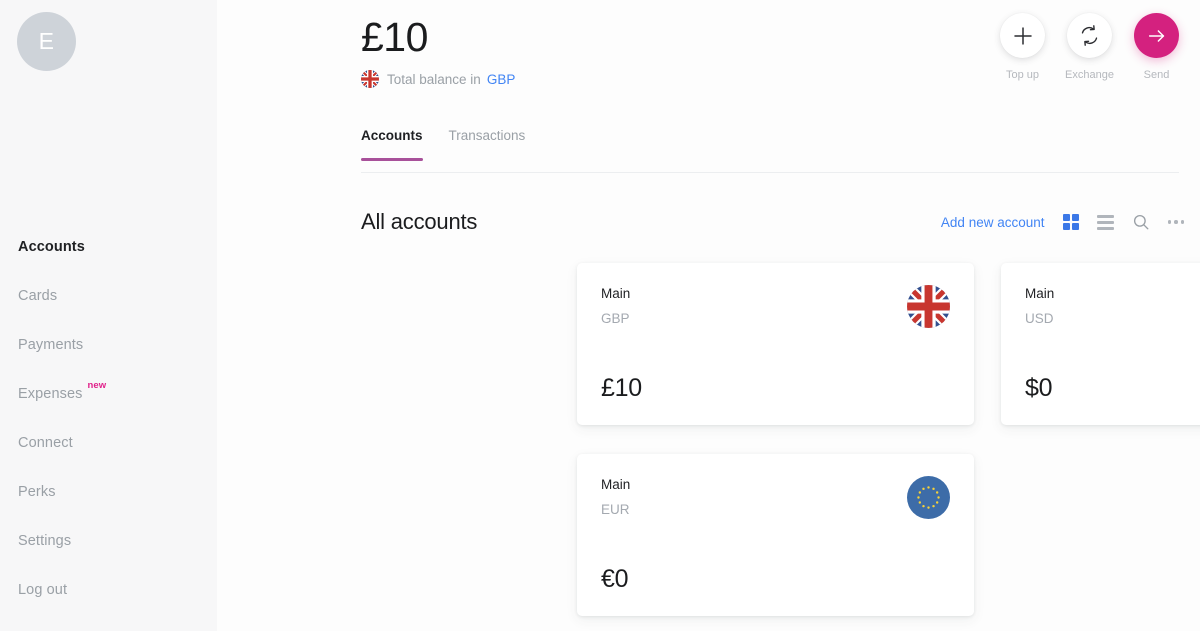  Describe the element at coordinates (419, 221) in the screenshot. I see `page-title: All accounts` at that location.